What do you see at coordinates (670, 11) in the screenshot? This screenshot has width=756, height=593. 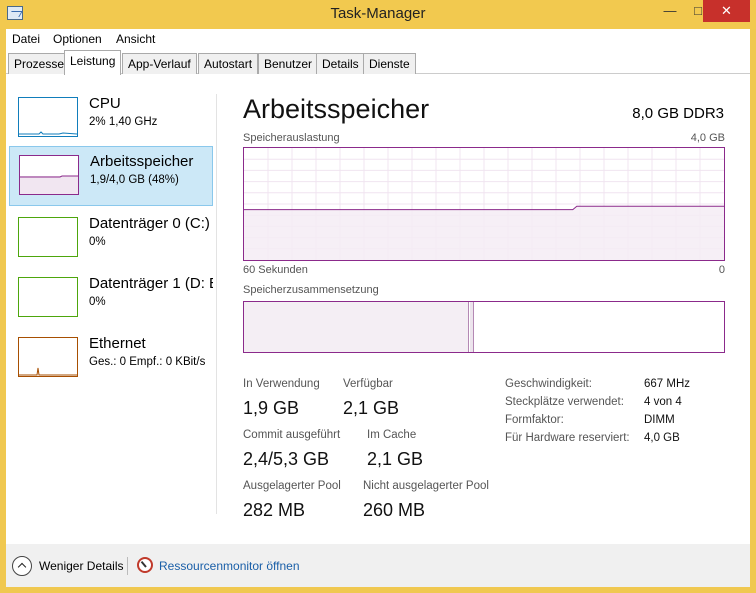 I see `minimize-button: —` at bounding box center [670, 11].